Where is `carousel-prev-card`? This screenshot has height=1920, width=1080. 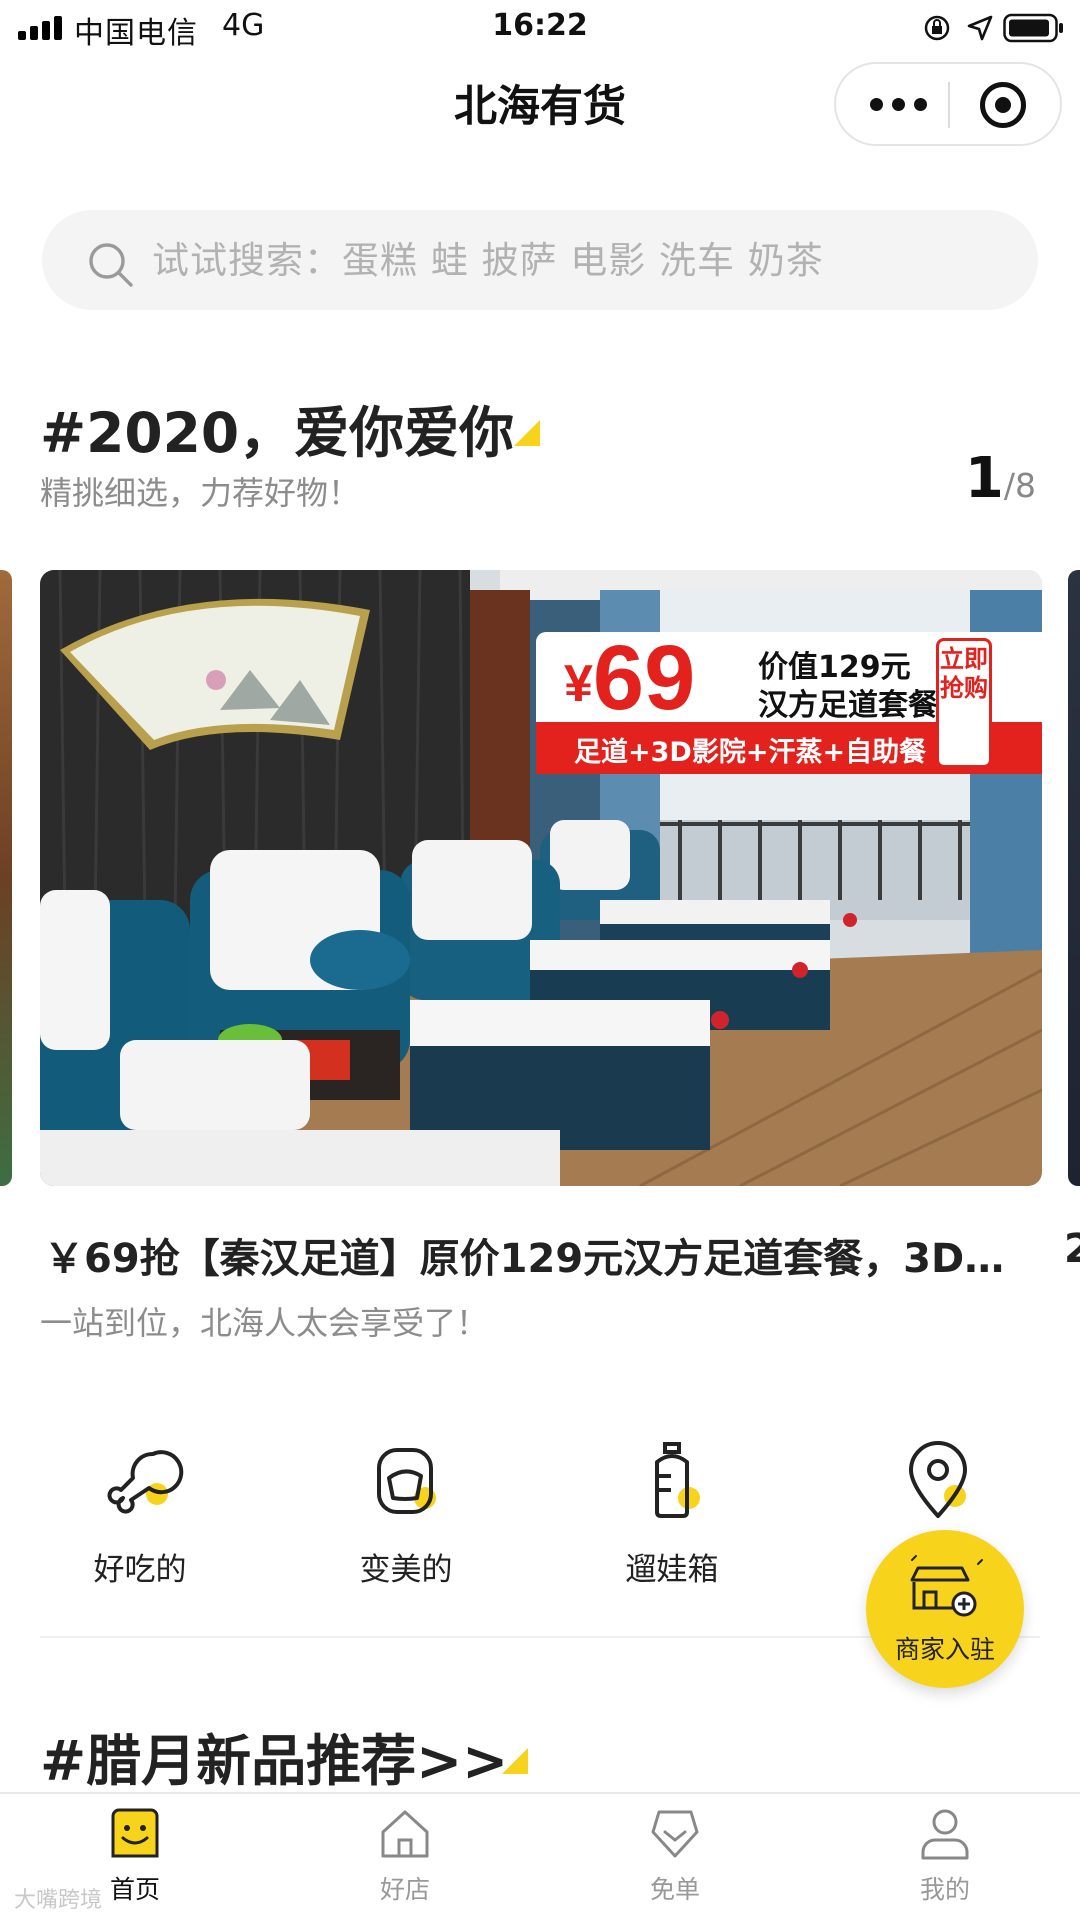 carousel-prev-card is located at coordinates (6, 878).